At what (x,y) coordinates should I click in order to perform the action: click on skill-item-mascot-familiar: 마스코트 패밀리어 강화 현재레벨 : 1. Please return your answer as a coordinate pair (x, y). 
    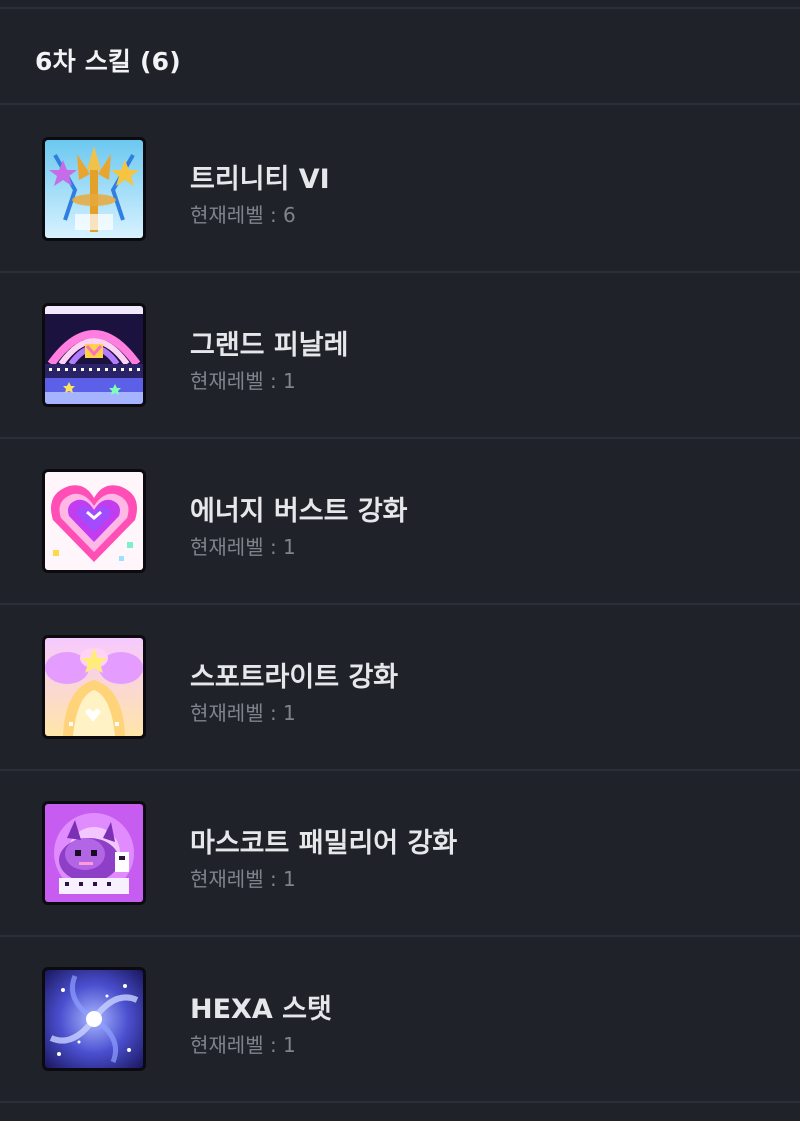
    Looking at the image, I should click on (400, 854).